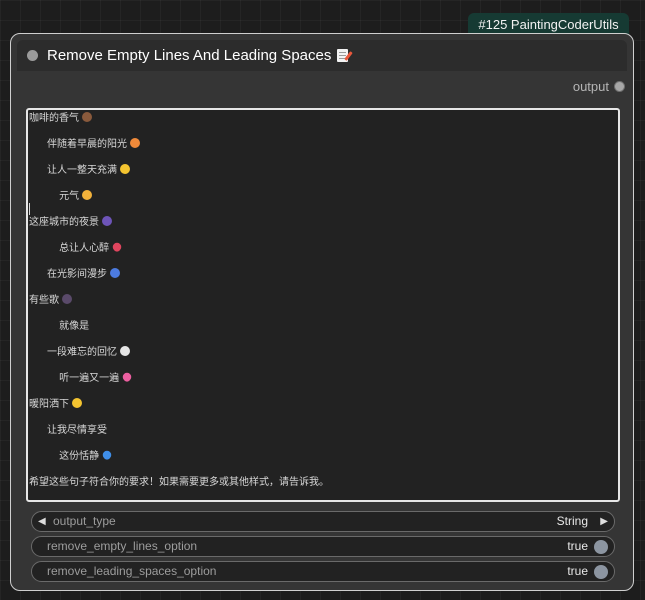 This screenshot has height=600, width=645. I want to click on text-line: 伴随着早晨的阳光, so click(323, 150).